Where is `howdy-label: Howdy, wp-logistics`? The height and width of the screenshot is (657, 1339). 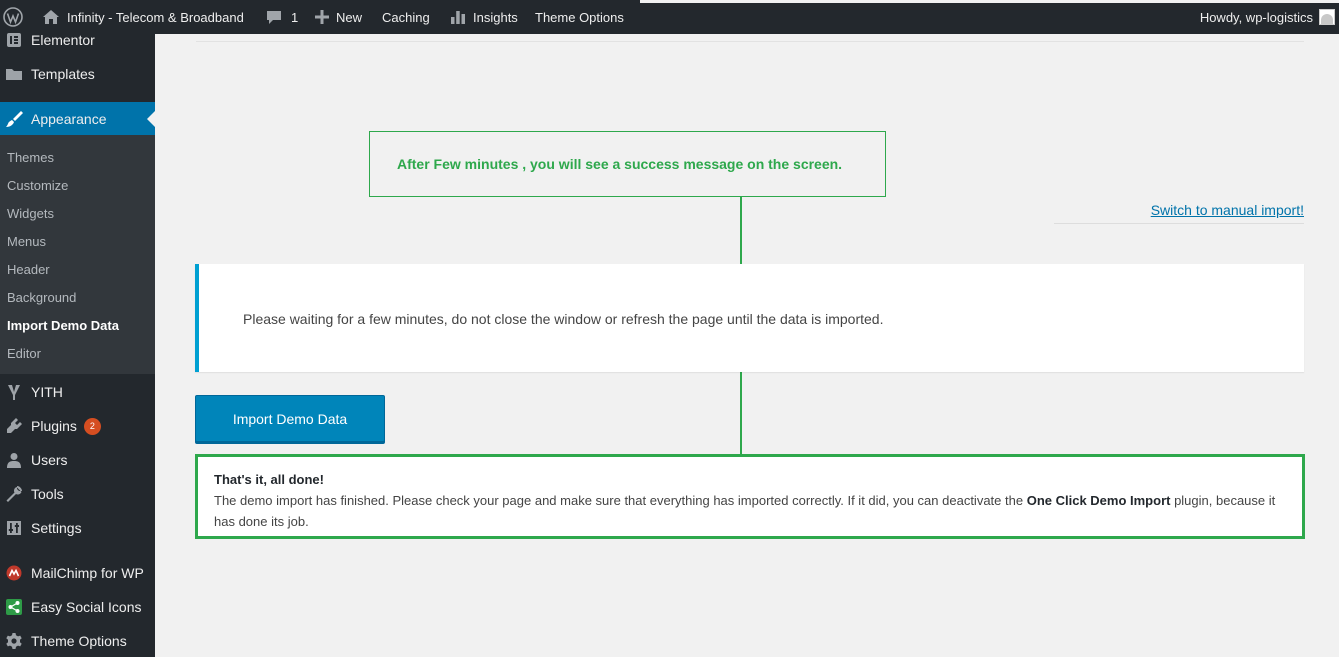
howdy-label: Howdy, wp-logistics is located at coordinates (1256, 17).